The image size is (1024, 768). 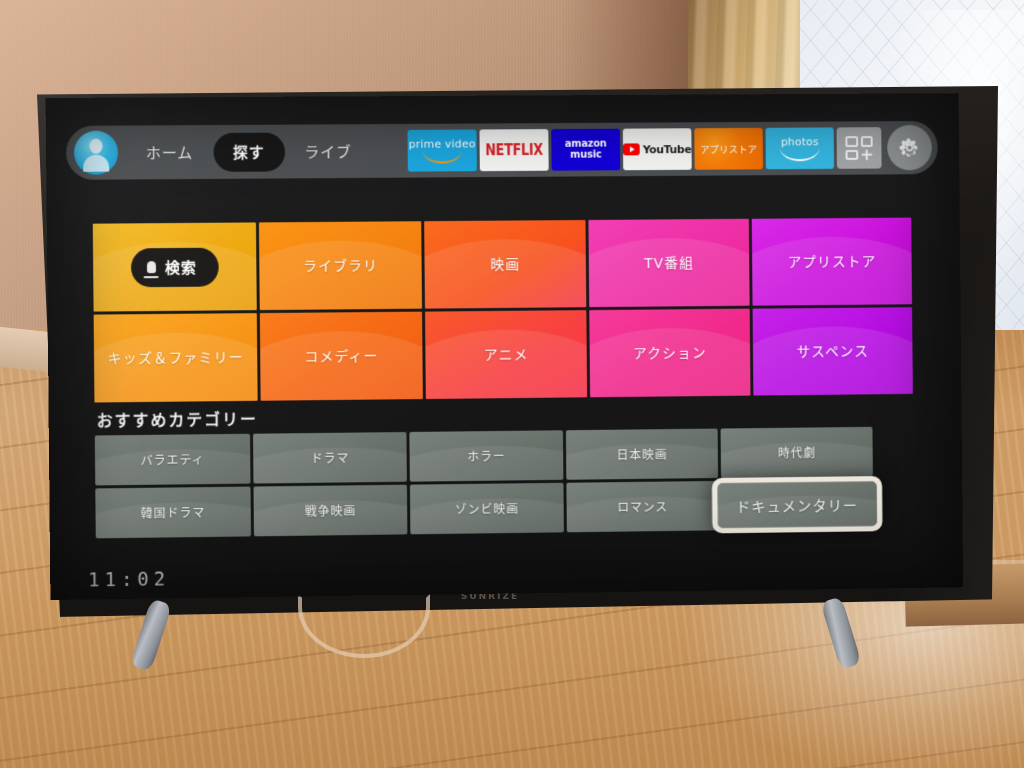 What do you see at coordinates (170, 152) in the screenshot?
I see `tab-home: ホーム` at bounding box center [170, 152].